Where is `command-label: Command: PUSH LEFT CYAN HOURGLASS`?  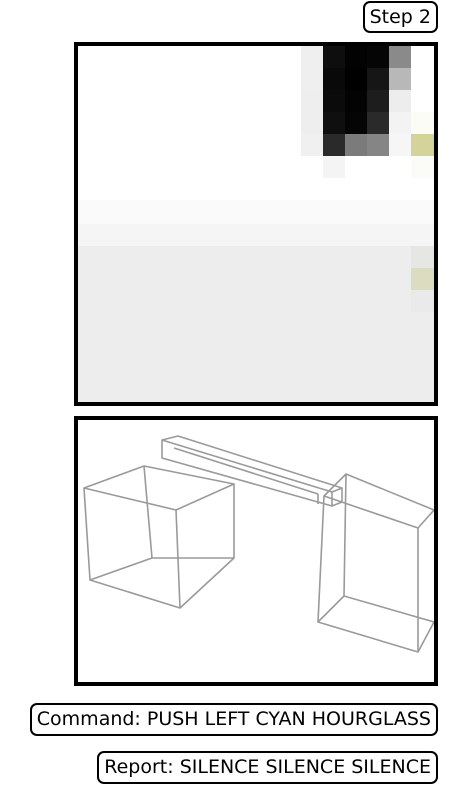
command-label: Command: PUSH LEFT CYAN HOURGLASS is located at coordinates (233, 719).